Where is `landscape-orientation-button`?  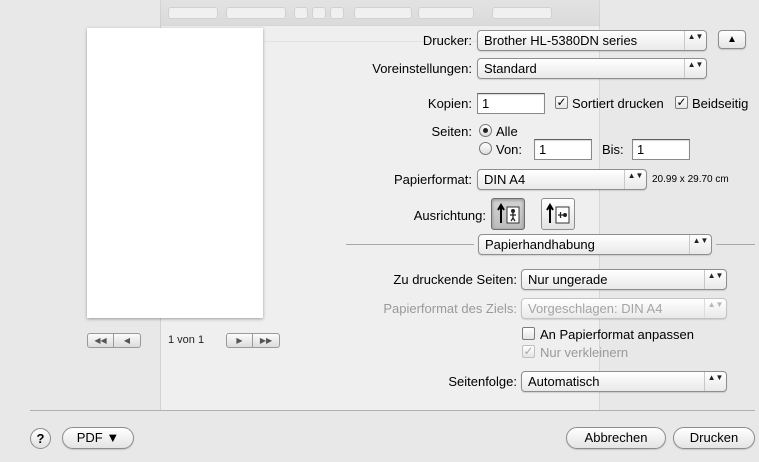
landscape-orientation-button is located at coordinates (558, 214).